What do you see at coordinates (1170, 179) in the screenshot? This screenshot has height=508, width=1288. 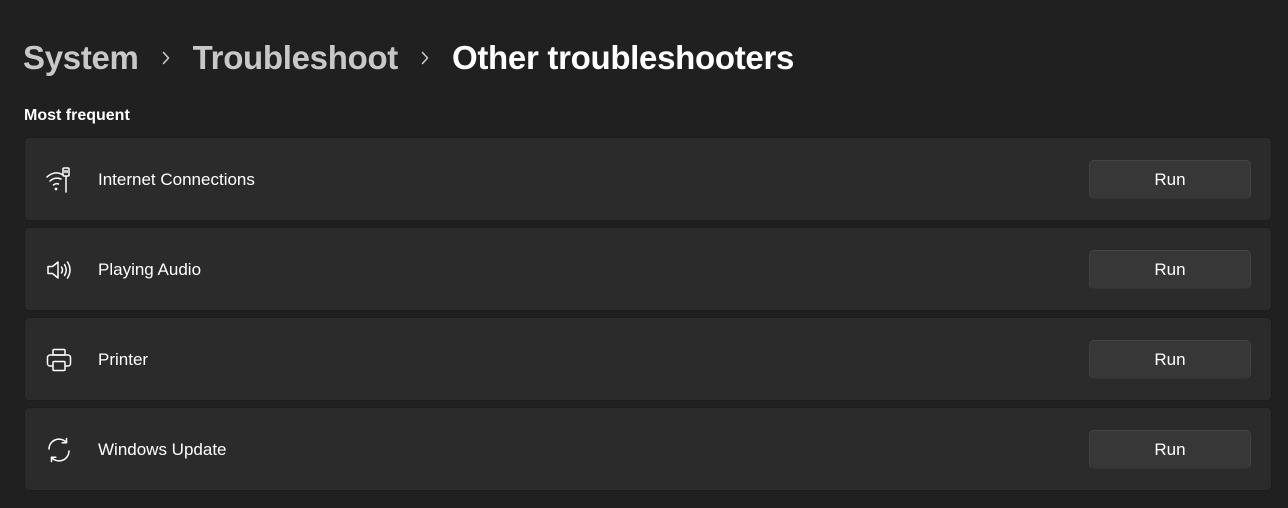 I see `run-internet-connections-button: Run` at bounding box center [1170, 179].